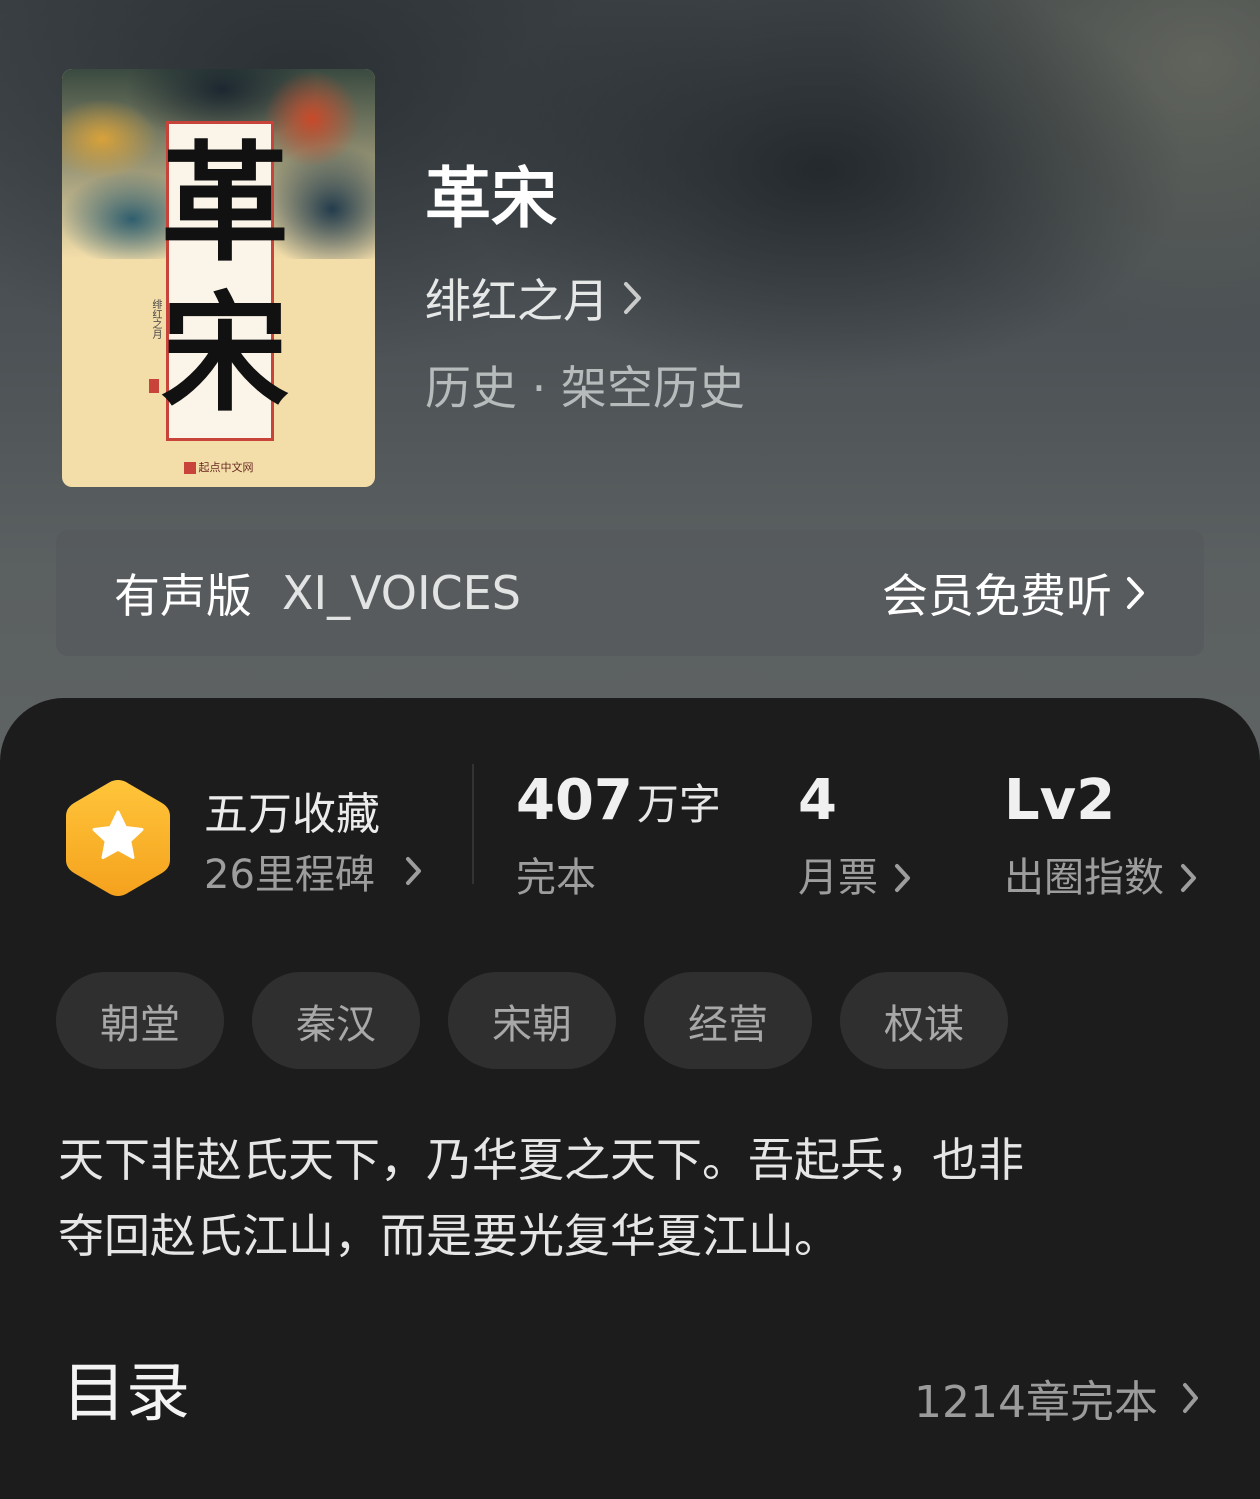 This screenshot has width=1260, height=1499. I want to click on book-cover: 革 宋 绯红之月 起点中文网, so click(218, 278).